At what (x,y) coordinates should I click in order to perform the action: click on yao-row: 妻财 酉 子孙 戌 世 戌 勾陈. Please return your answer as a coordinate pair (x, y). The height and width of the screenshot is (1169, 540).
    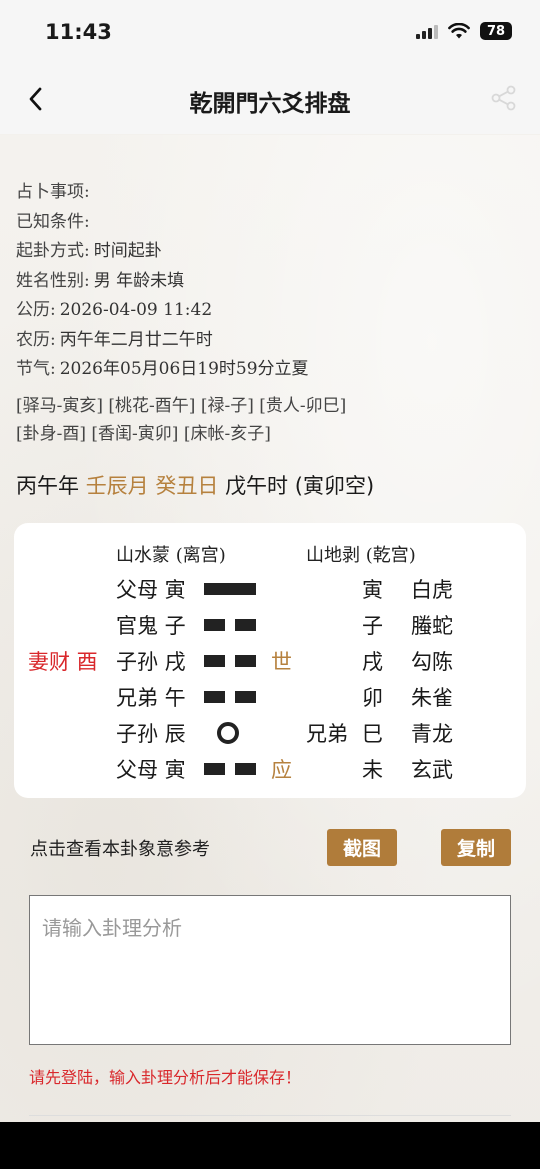
    Looking at the image, I should click on (270, 660).